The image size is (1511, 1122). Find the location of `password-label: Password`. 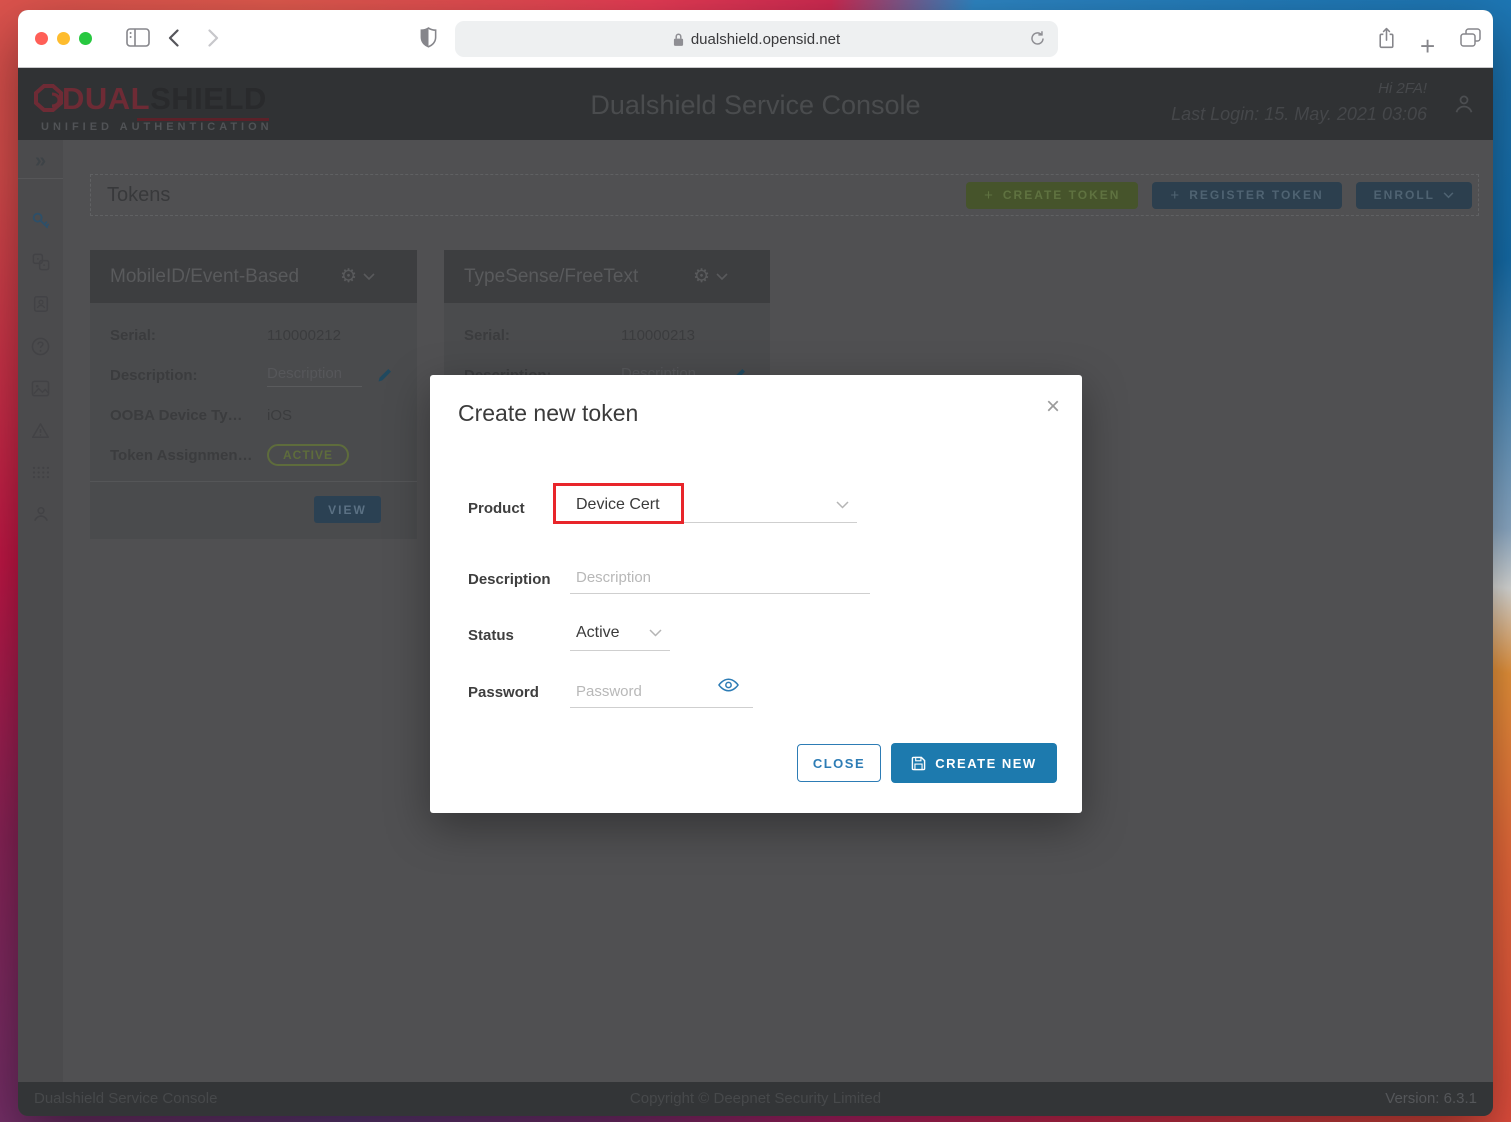

password-label: Password is located at coordinates (503, 692).